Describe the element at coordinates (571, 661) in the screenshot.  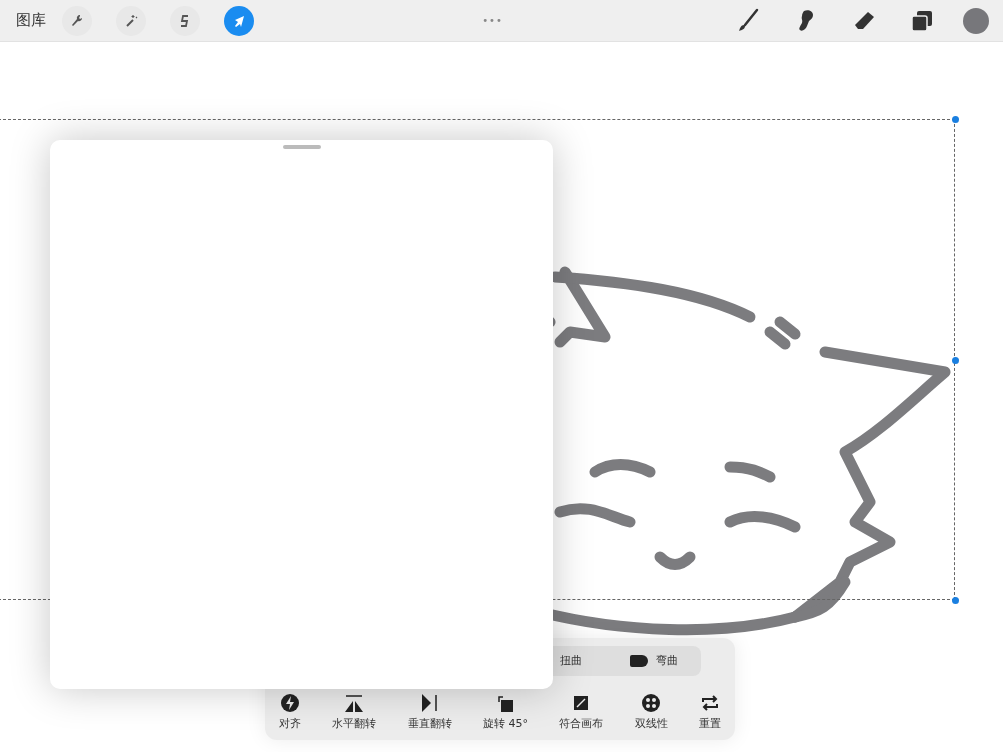
I see `transform-mode-button: 扭曲` at that location.